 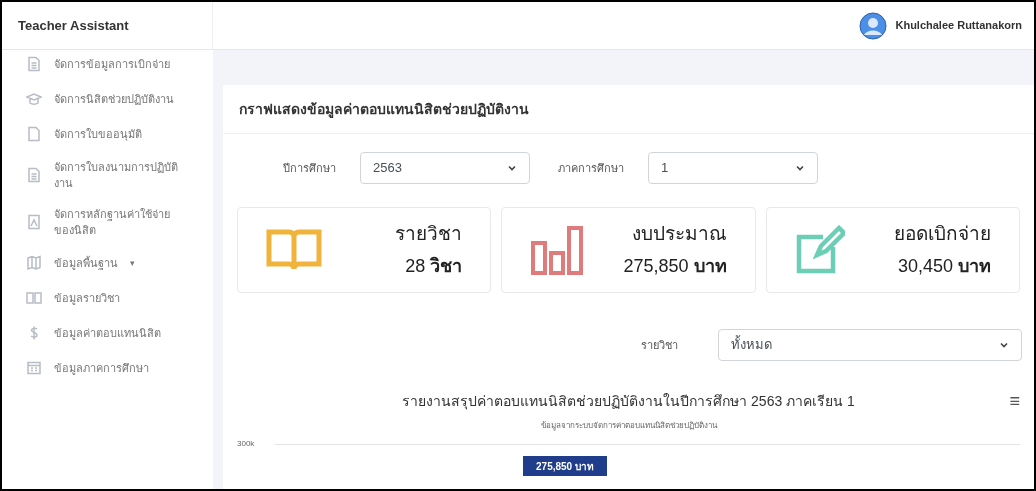 I want to click on dropdown-field: ทั้งหมด, so click(x=870, y=345).